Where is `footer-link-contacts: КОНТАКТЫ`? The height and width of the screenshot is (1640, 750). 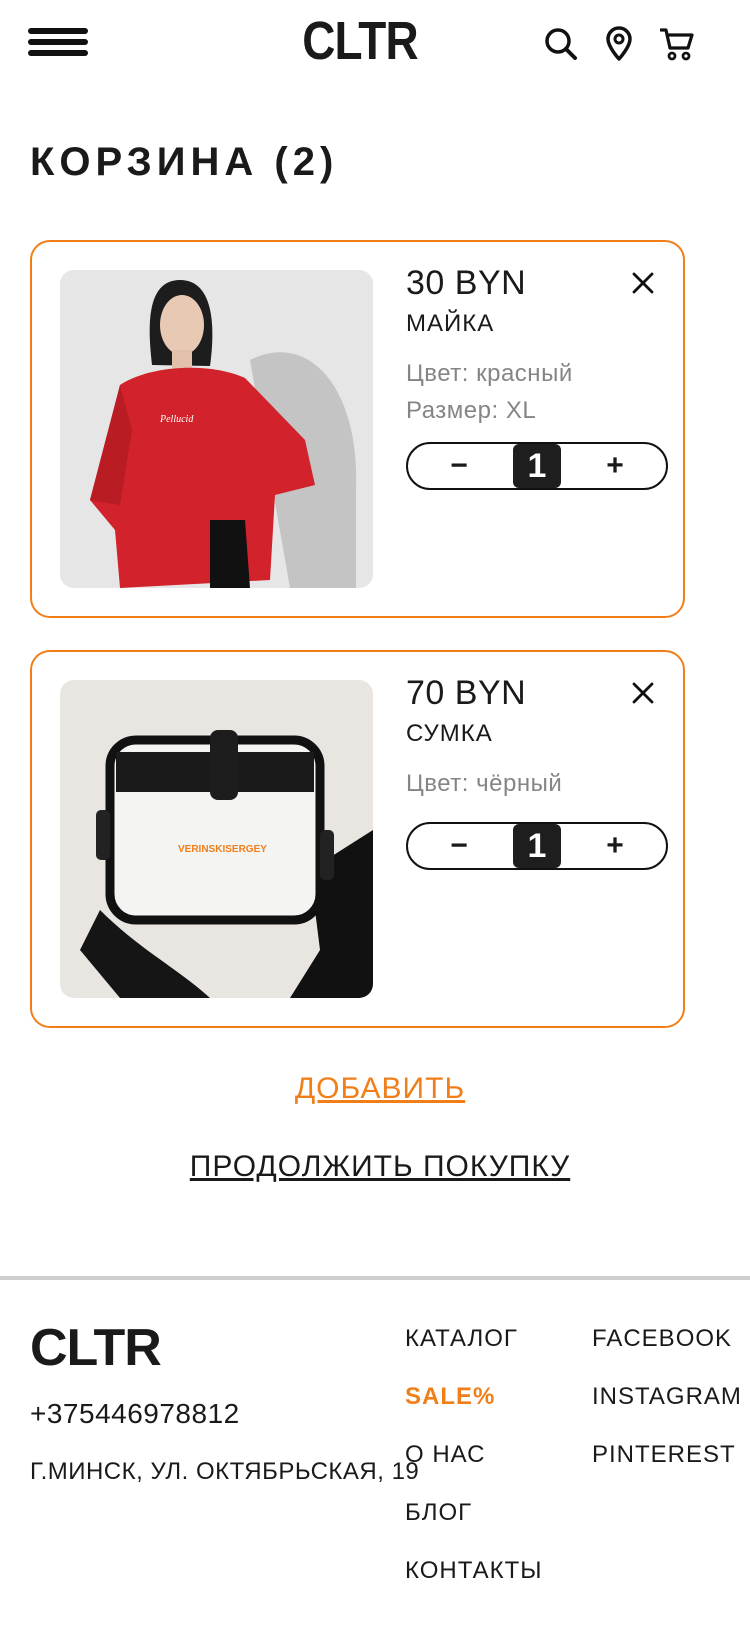
footer-link-contacts: КОНТАКТЫ is located at coordinates (473, 1571).